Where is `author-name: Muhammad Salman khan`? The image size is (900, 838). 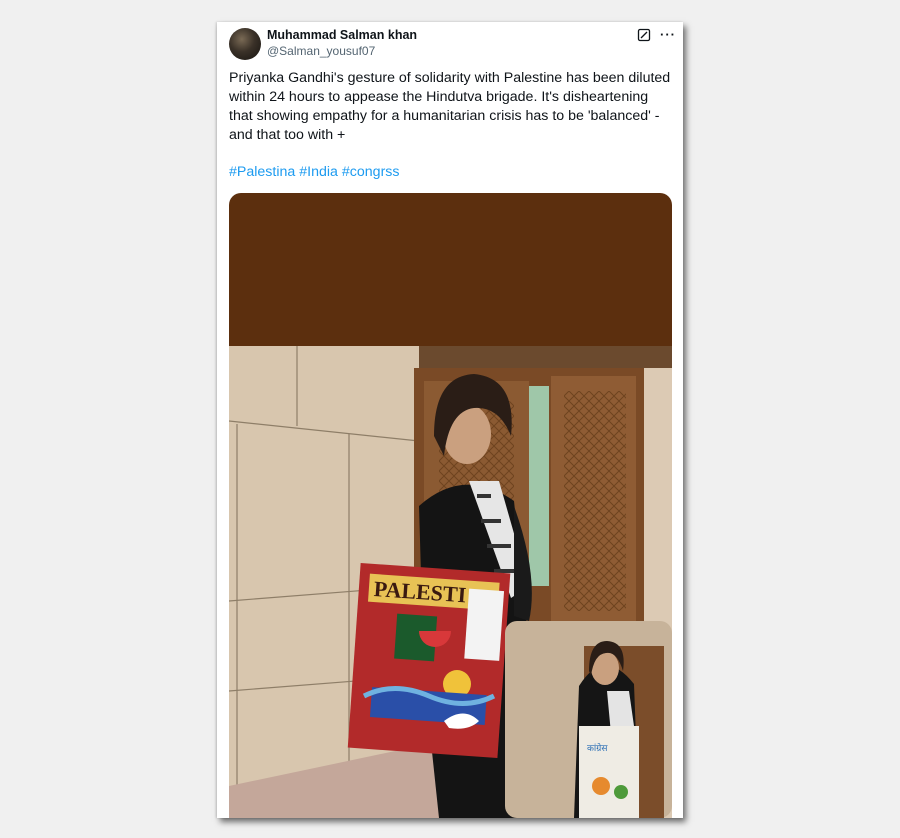 author-name: Muhammad Salman khan is located at coordinates (342, 35).